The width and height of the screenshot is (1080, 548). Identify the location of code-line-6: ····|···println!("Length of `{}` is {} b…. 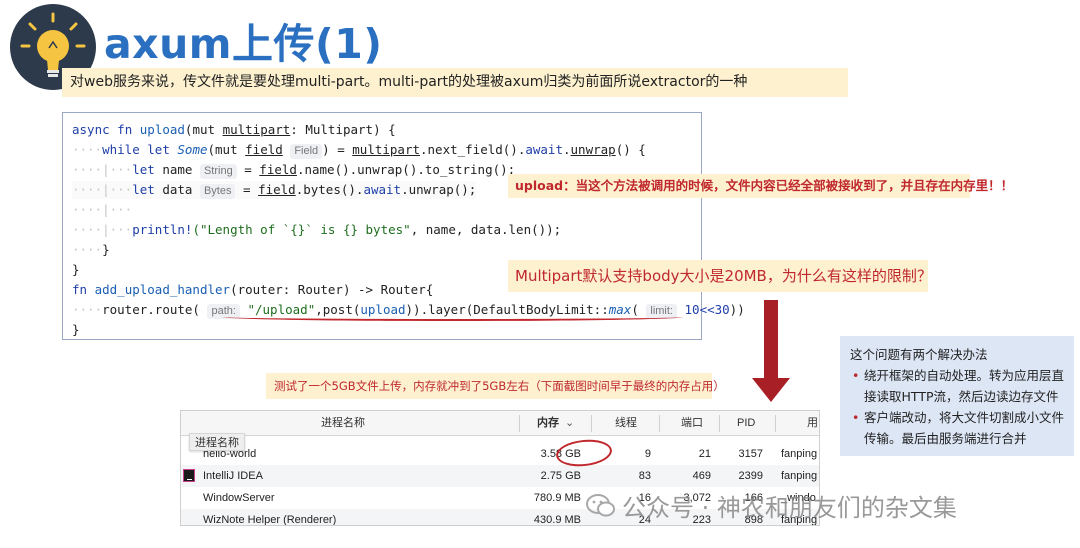
(317, 229).